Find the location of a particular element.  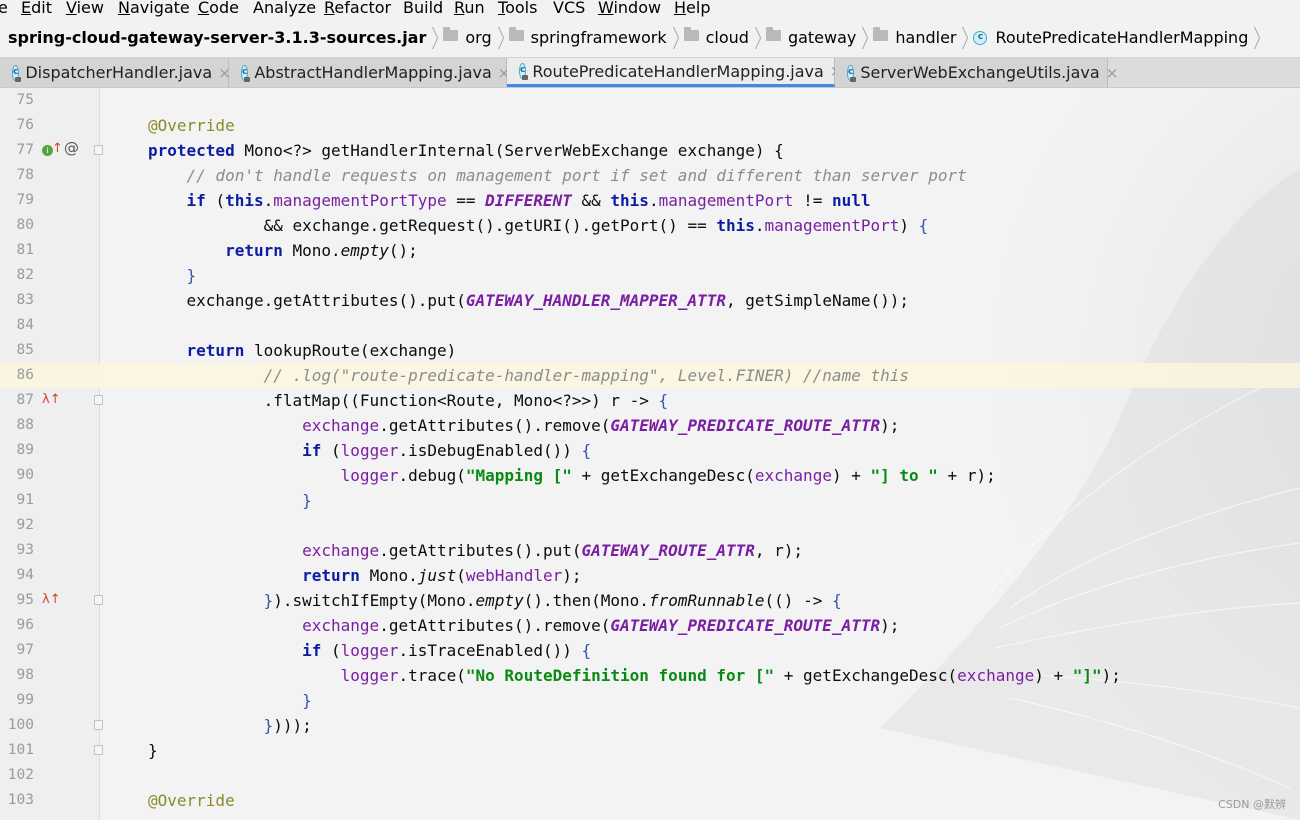

menu-item-tools: Tools is located at coordinates (517, 9).